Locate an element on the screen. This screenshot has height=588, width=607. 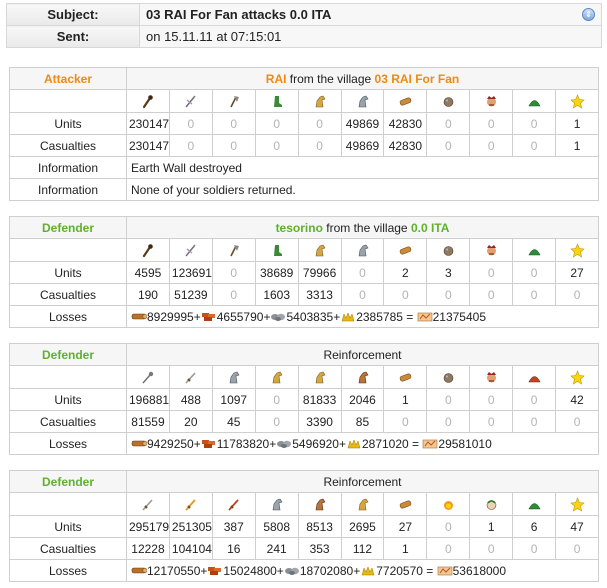
crop-icon is located at coordinates (368, 570).